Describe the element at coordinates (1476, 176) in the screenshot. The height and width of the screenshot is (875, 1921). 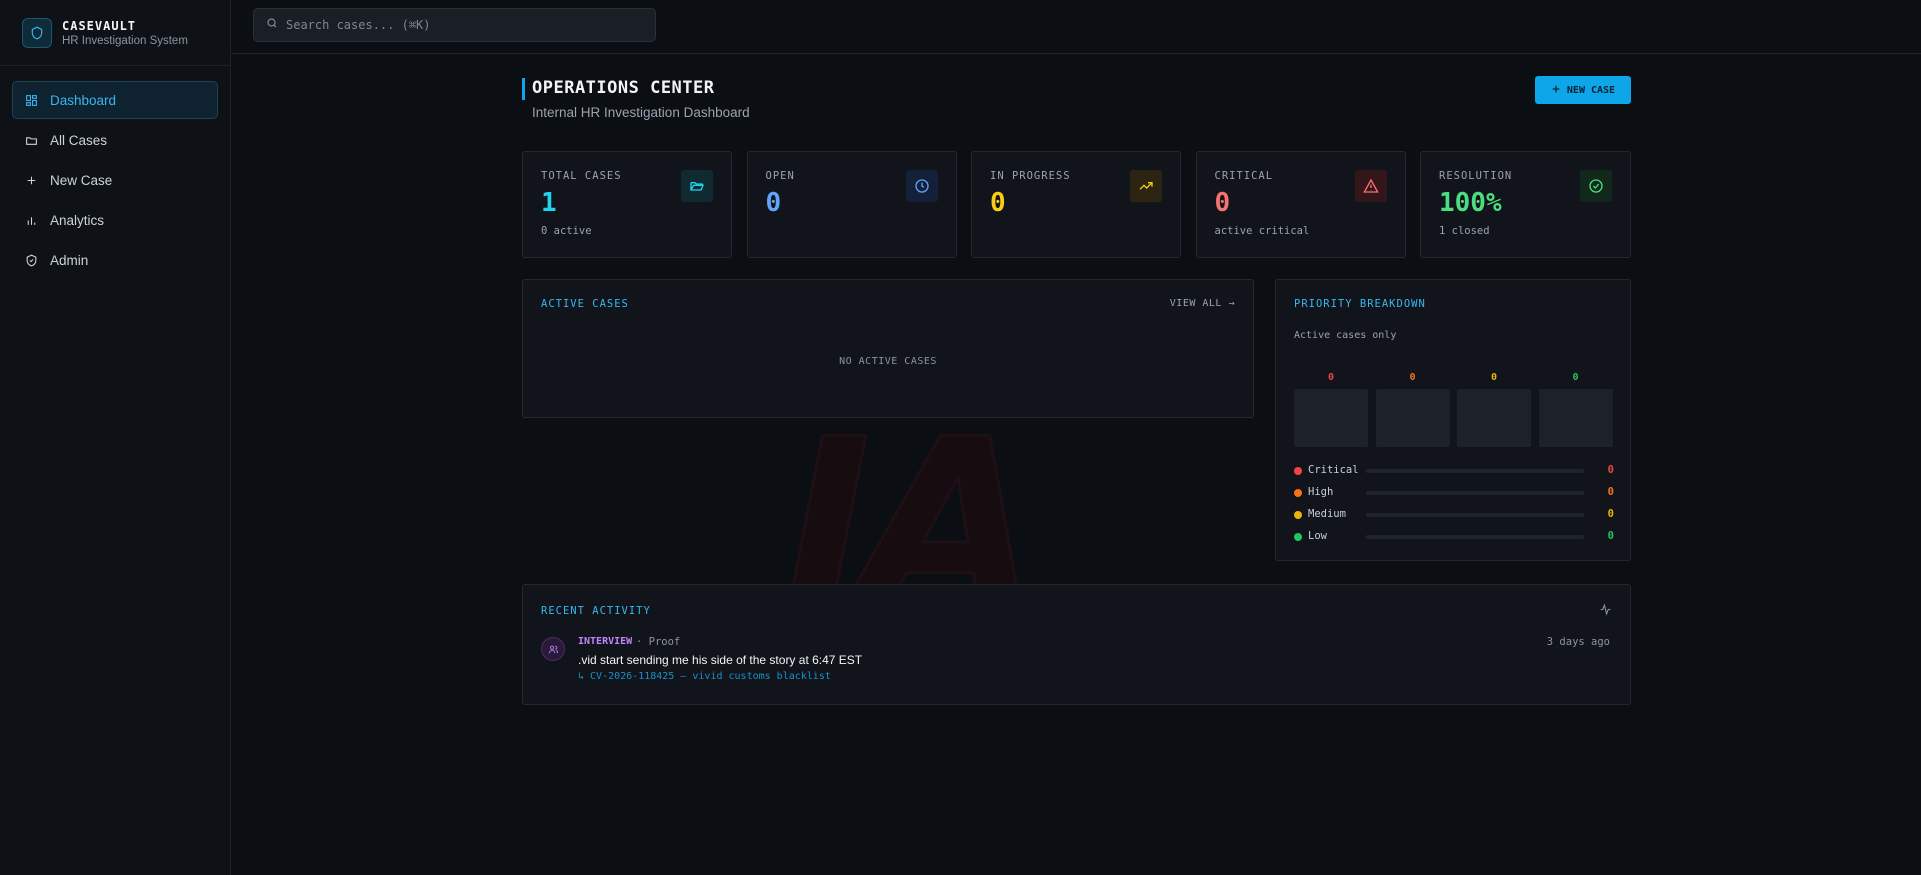
I see `stat-label: RESOLUTION` at that location.